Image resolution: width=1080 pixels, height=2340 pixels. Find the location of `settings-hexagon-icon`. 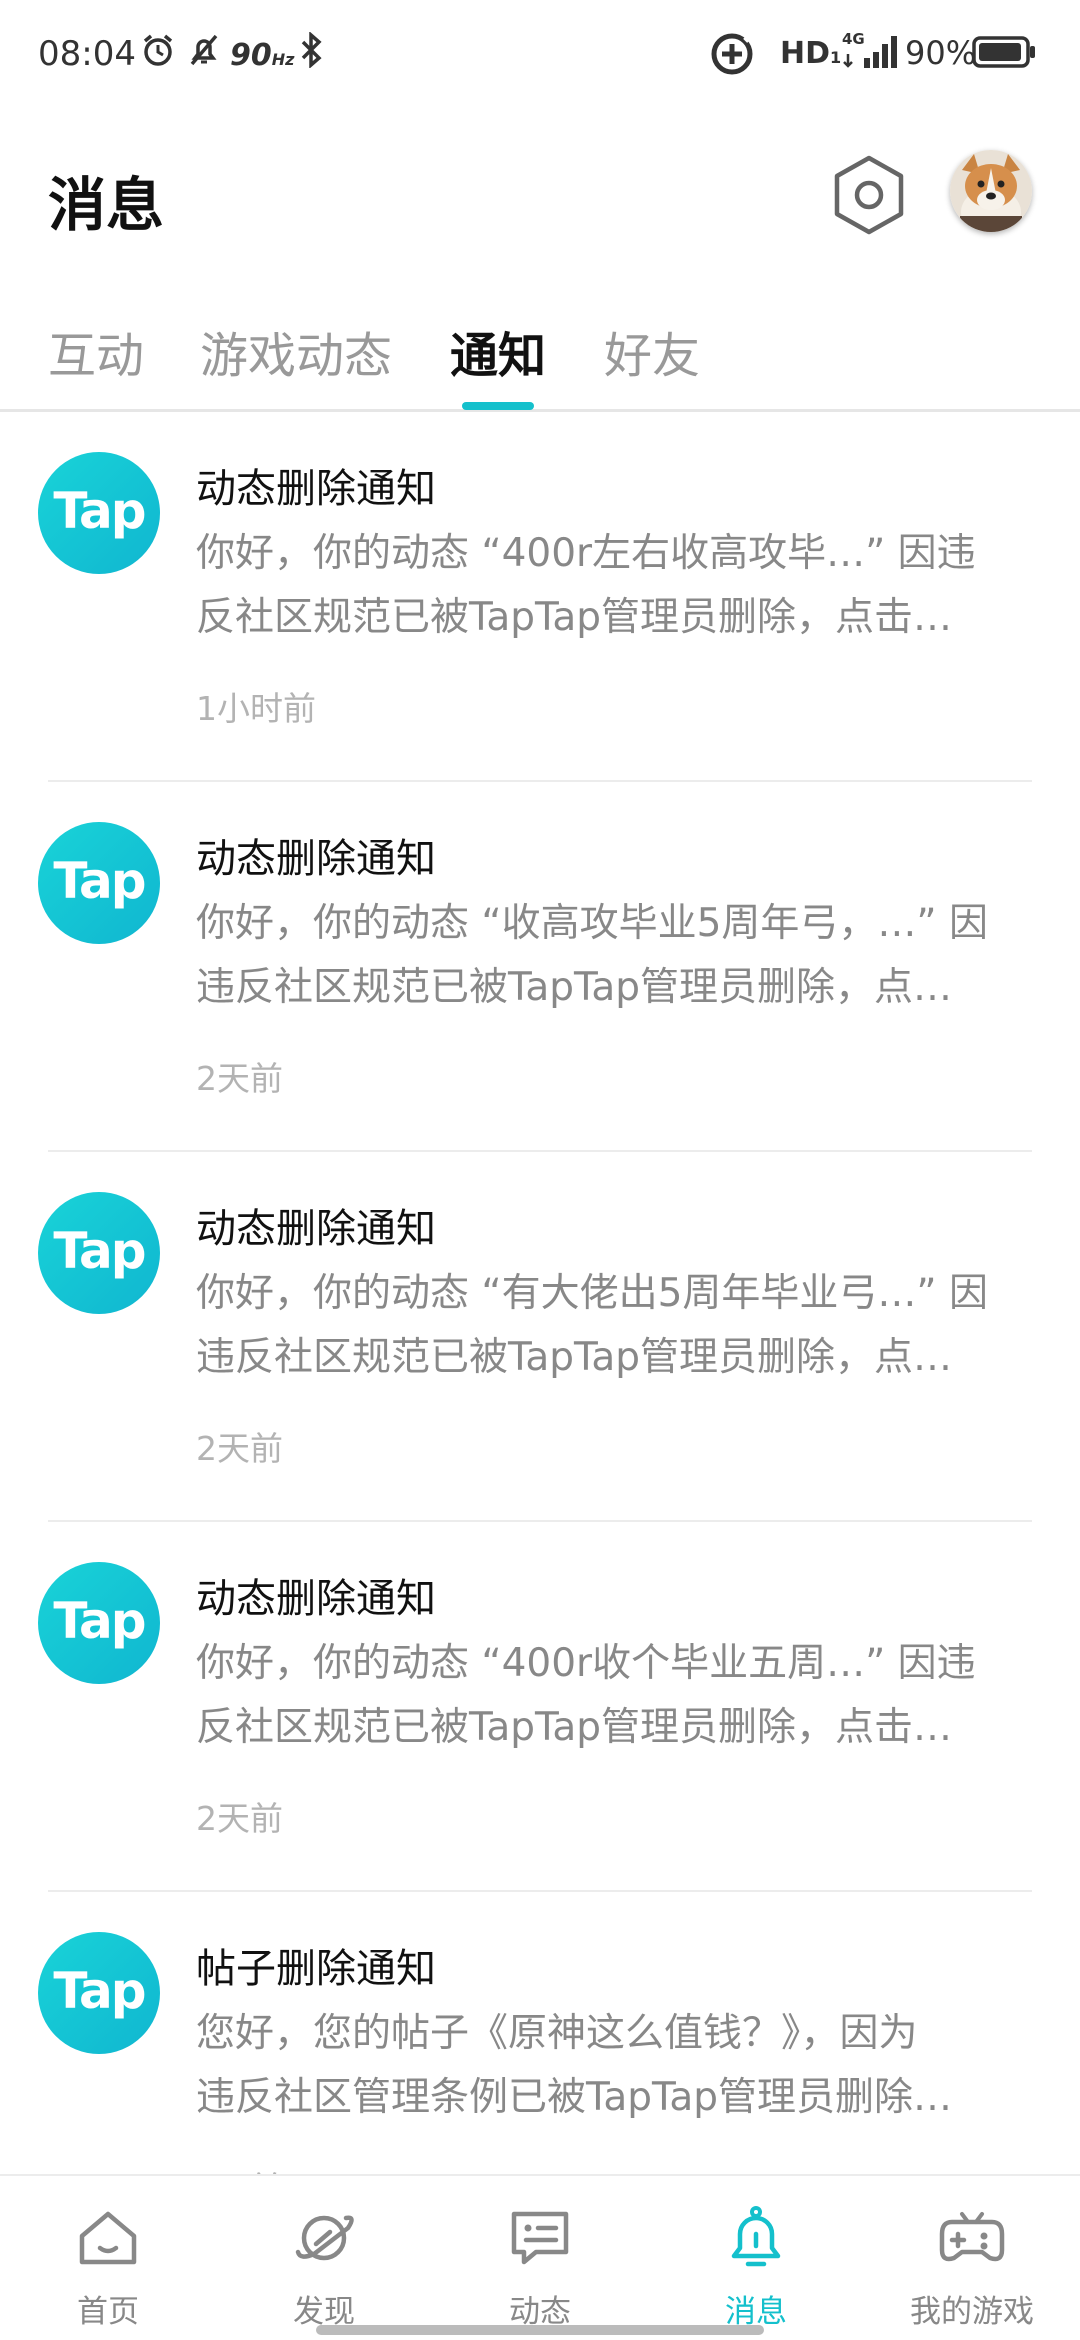

settings-hexagon-icon is located at coordinates (869, 195).